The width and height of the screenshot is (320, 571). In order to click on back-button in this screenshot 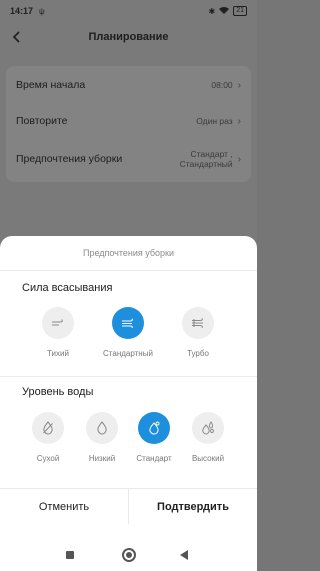, I will do `click(17, 37)`.